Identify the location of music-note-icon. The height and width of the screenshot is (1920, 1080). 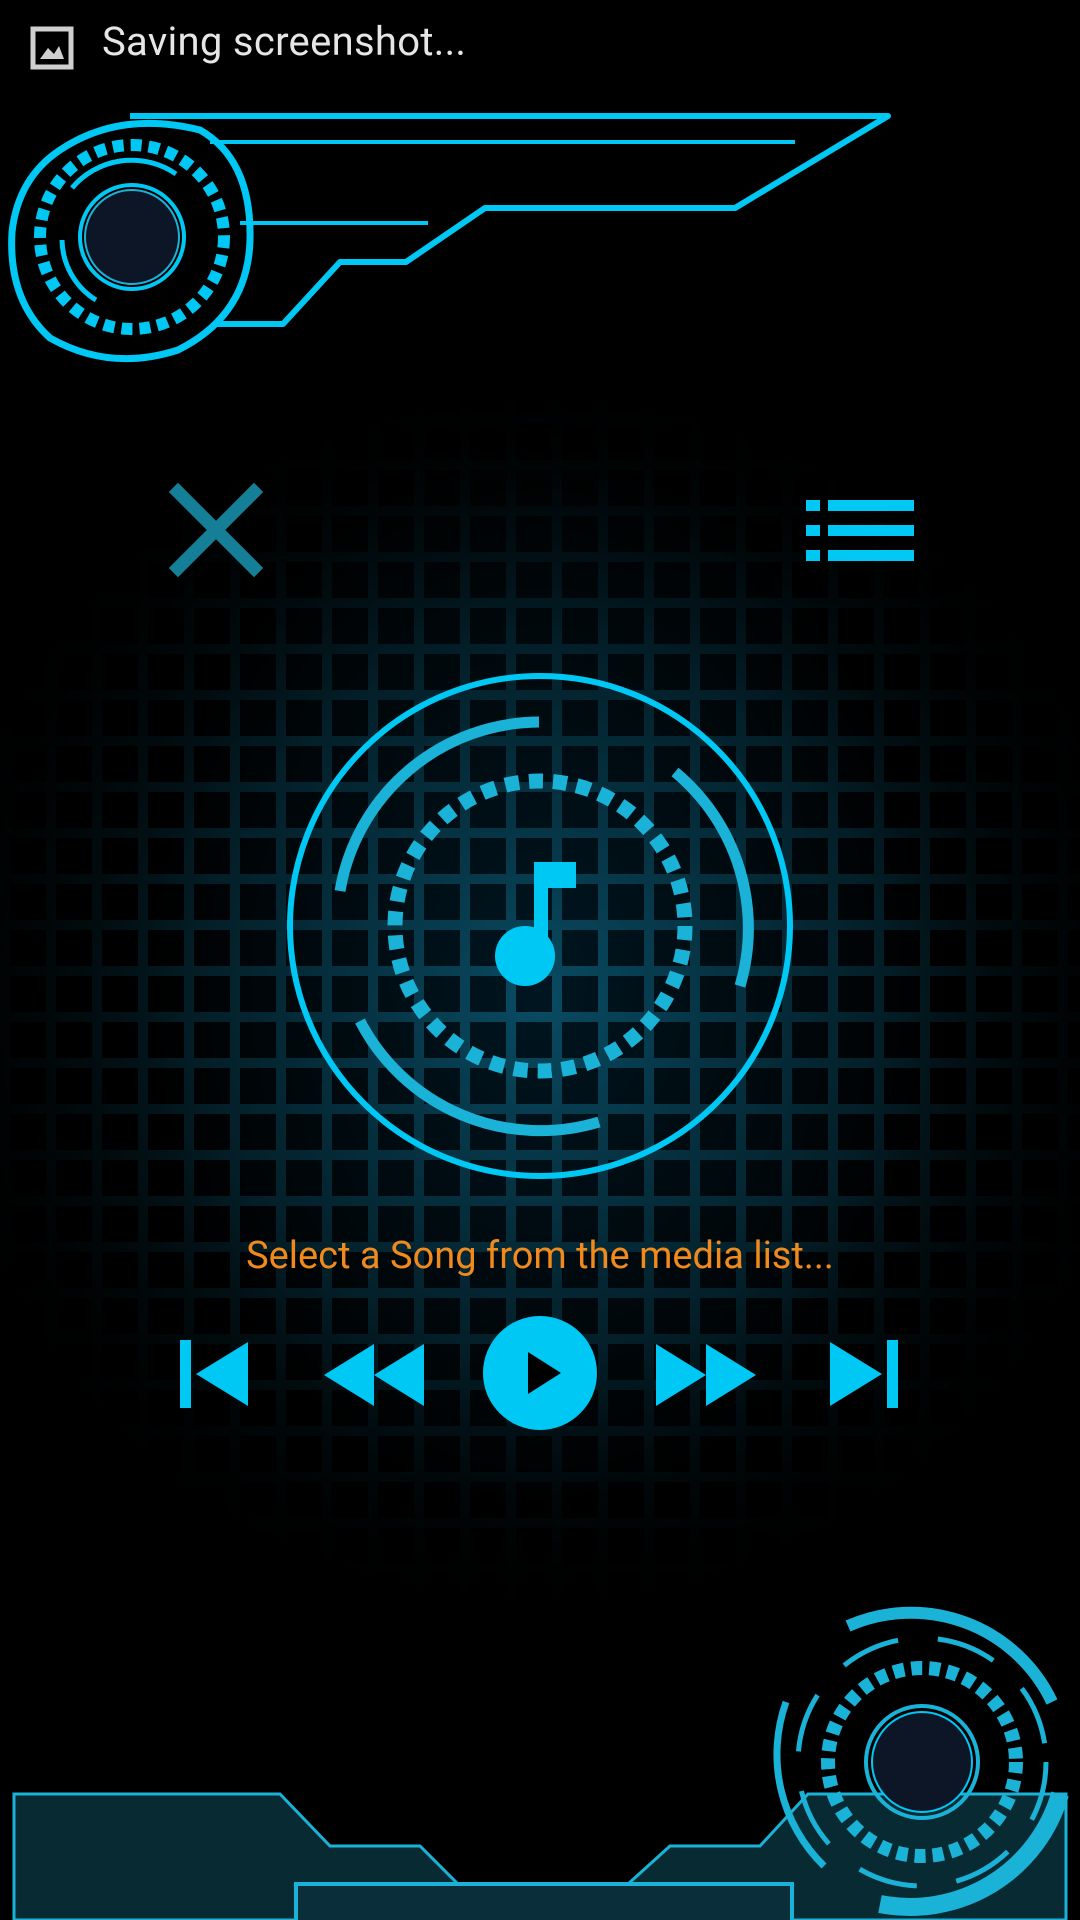
(535, 924).